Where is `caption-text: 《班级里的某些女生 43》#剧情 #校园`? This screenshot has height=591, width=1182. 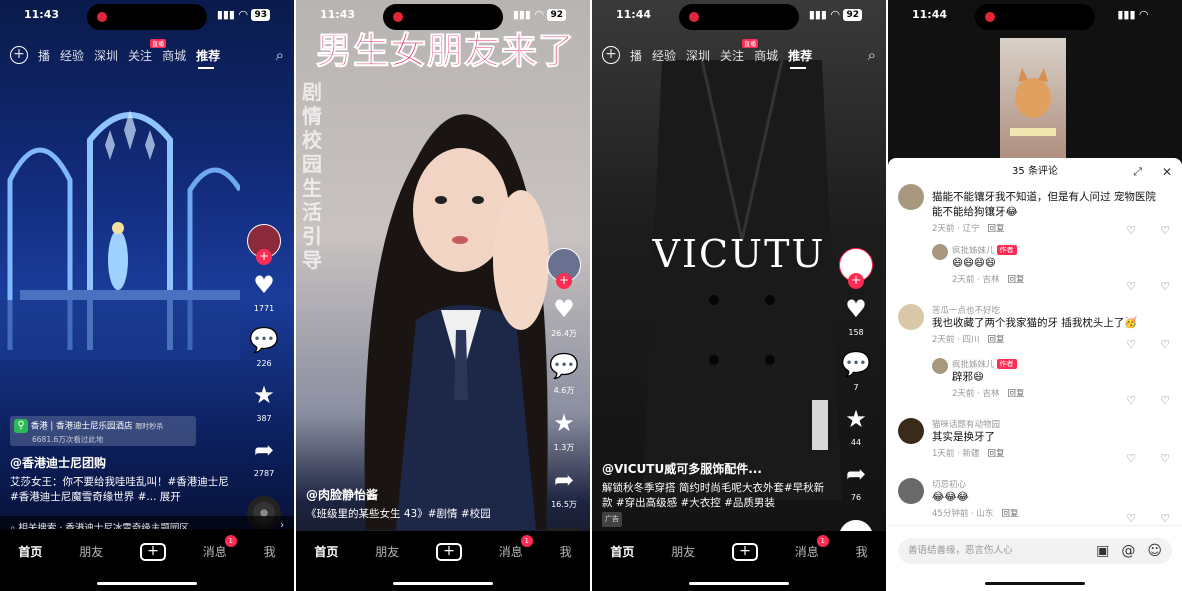 caption-text: 《班级里的某些女生 43》#剧情 #校园 is located at coordinates (418, 514).